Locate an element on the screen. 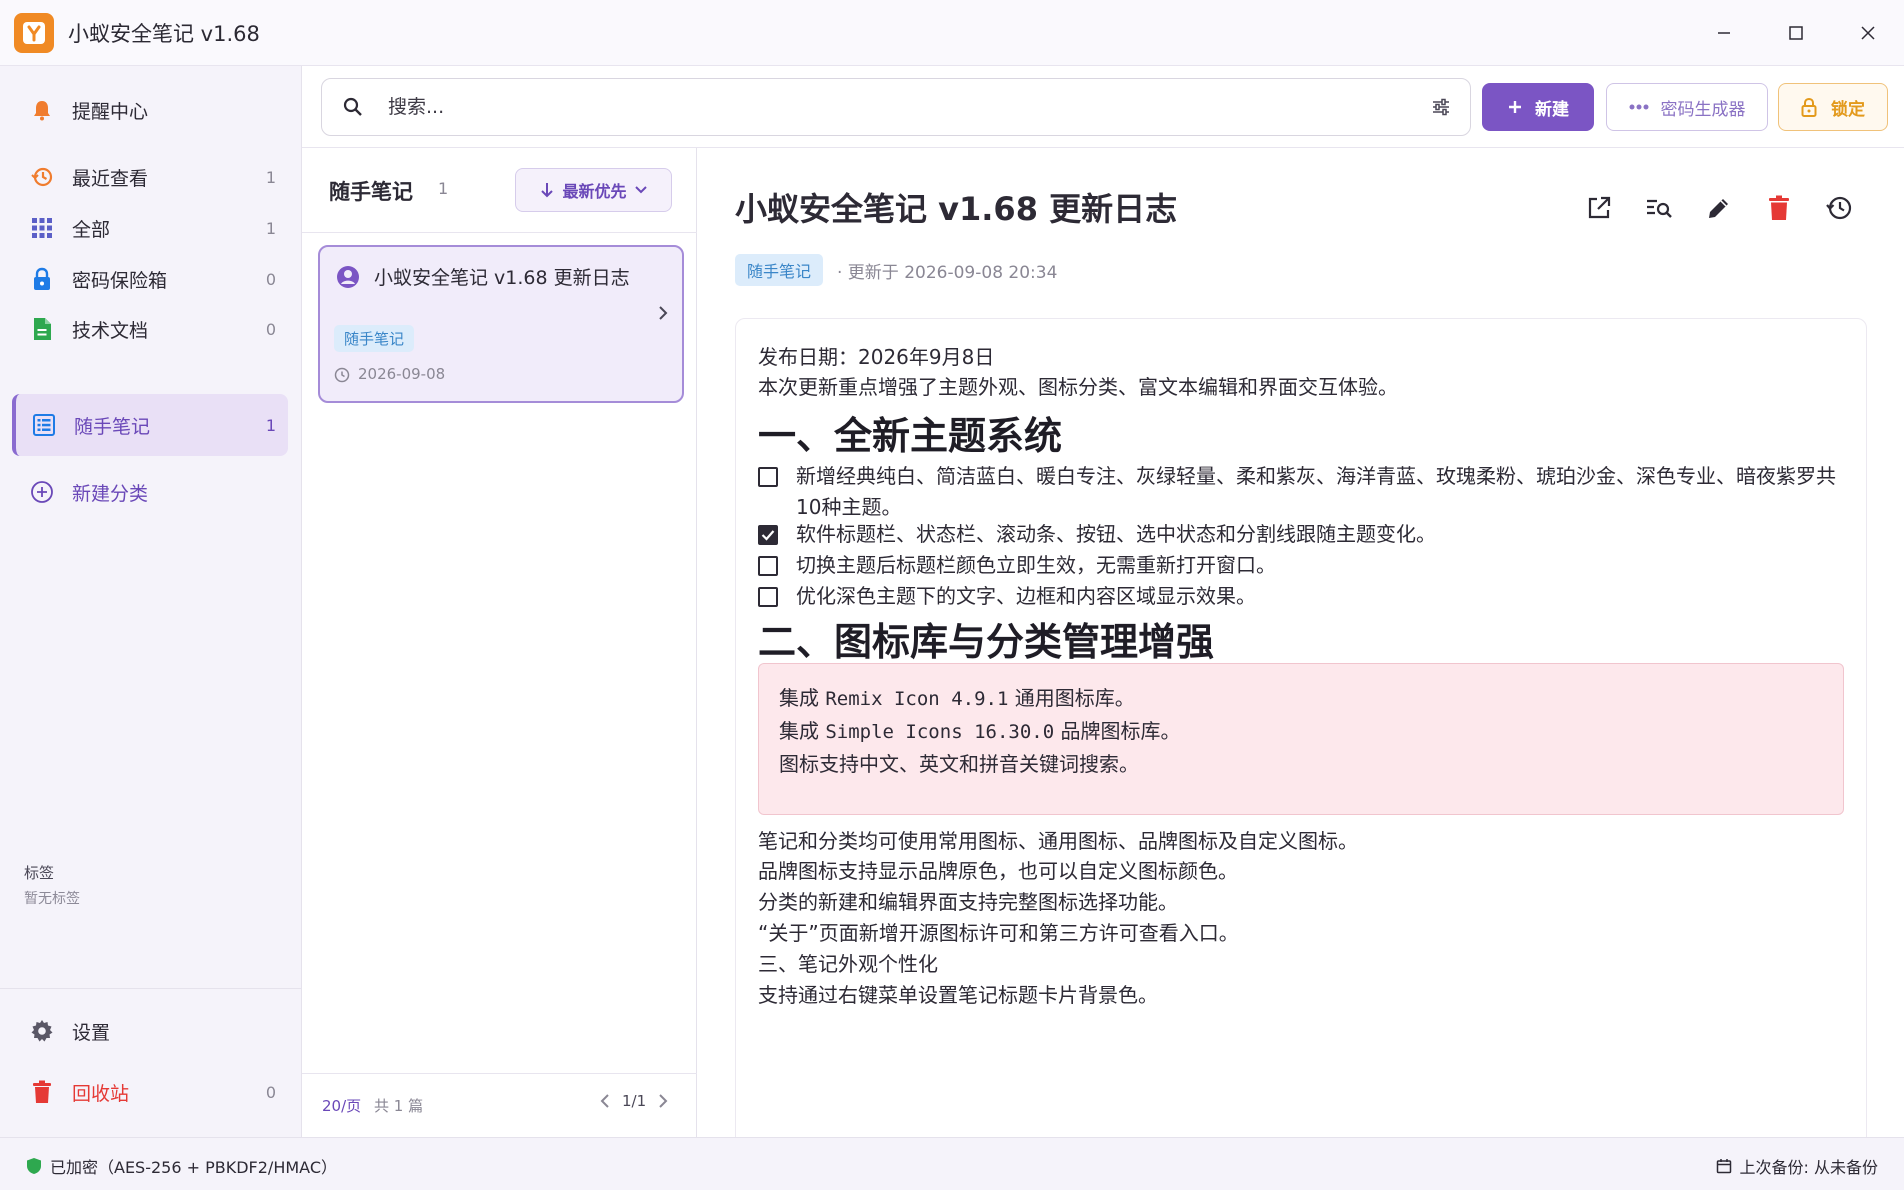  minimize-icon is located at coordinates (1724, 33).